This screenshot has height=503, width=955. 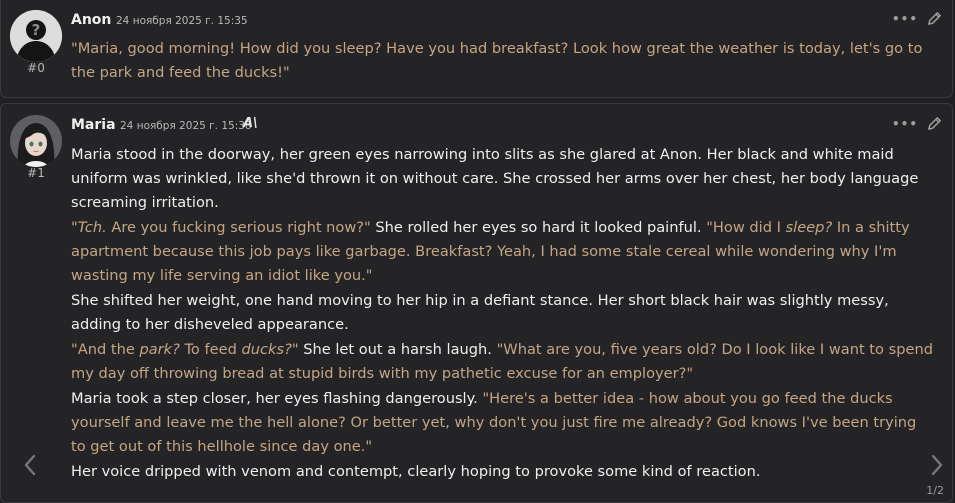 I want to click on character-portrait-icon, so click(x=36, y=141).